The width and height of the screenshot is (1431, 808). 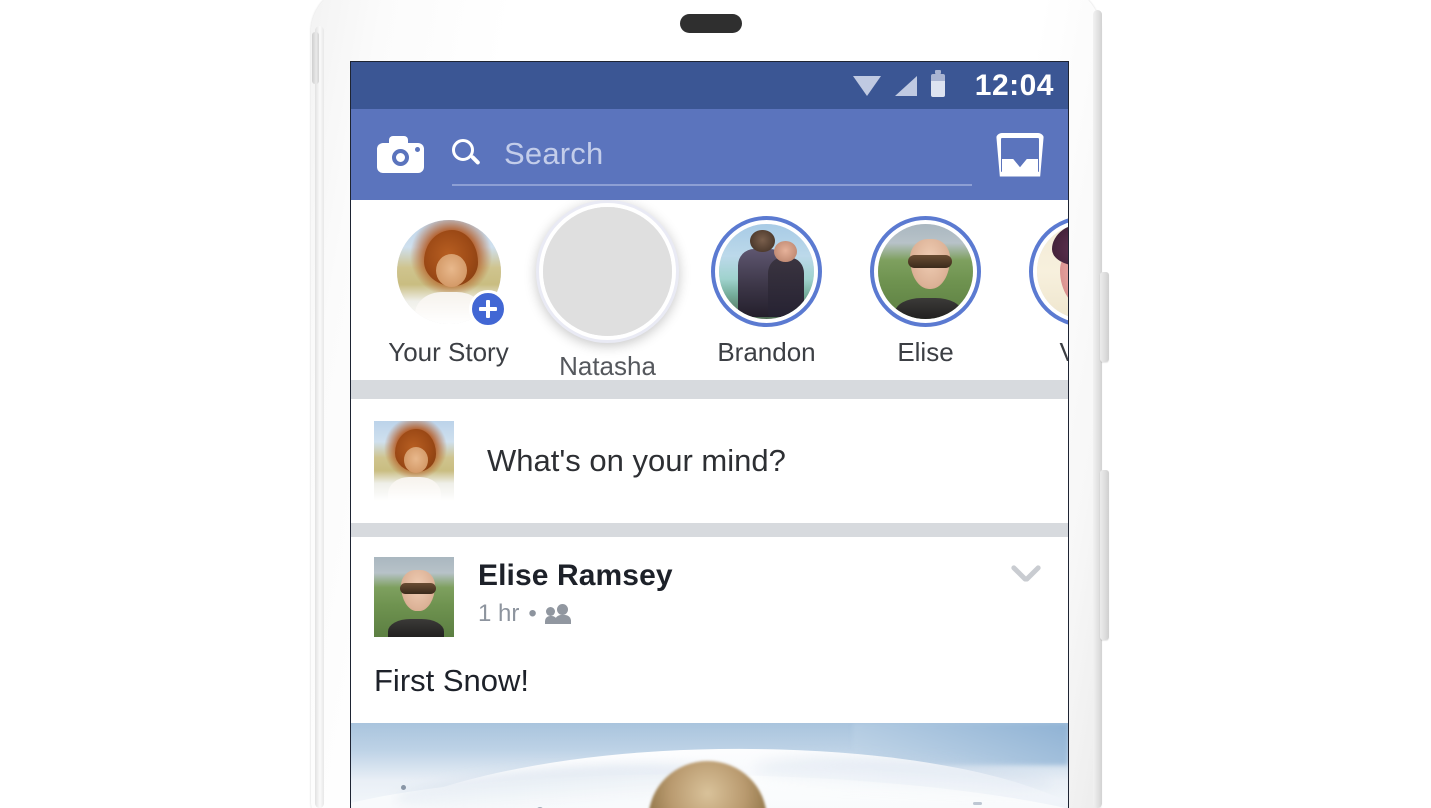 I want to click on wifi-icon, so click(x=866, y=85).